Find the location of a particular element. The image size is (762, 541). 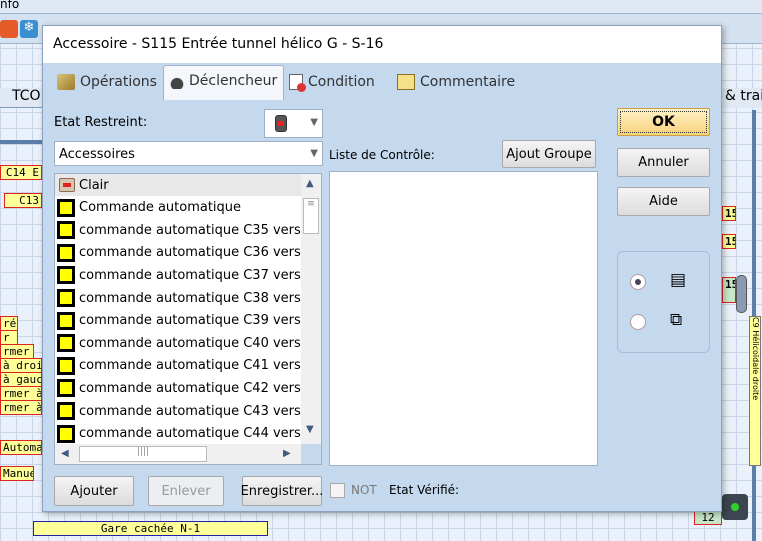

menu-bar: nfo is located at coordinates (381, 7).